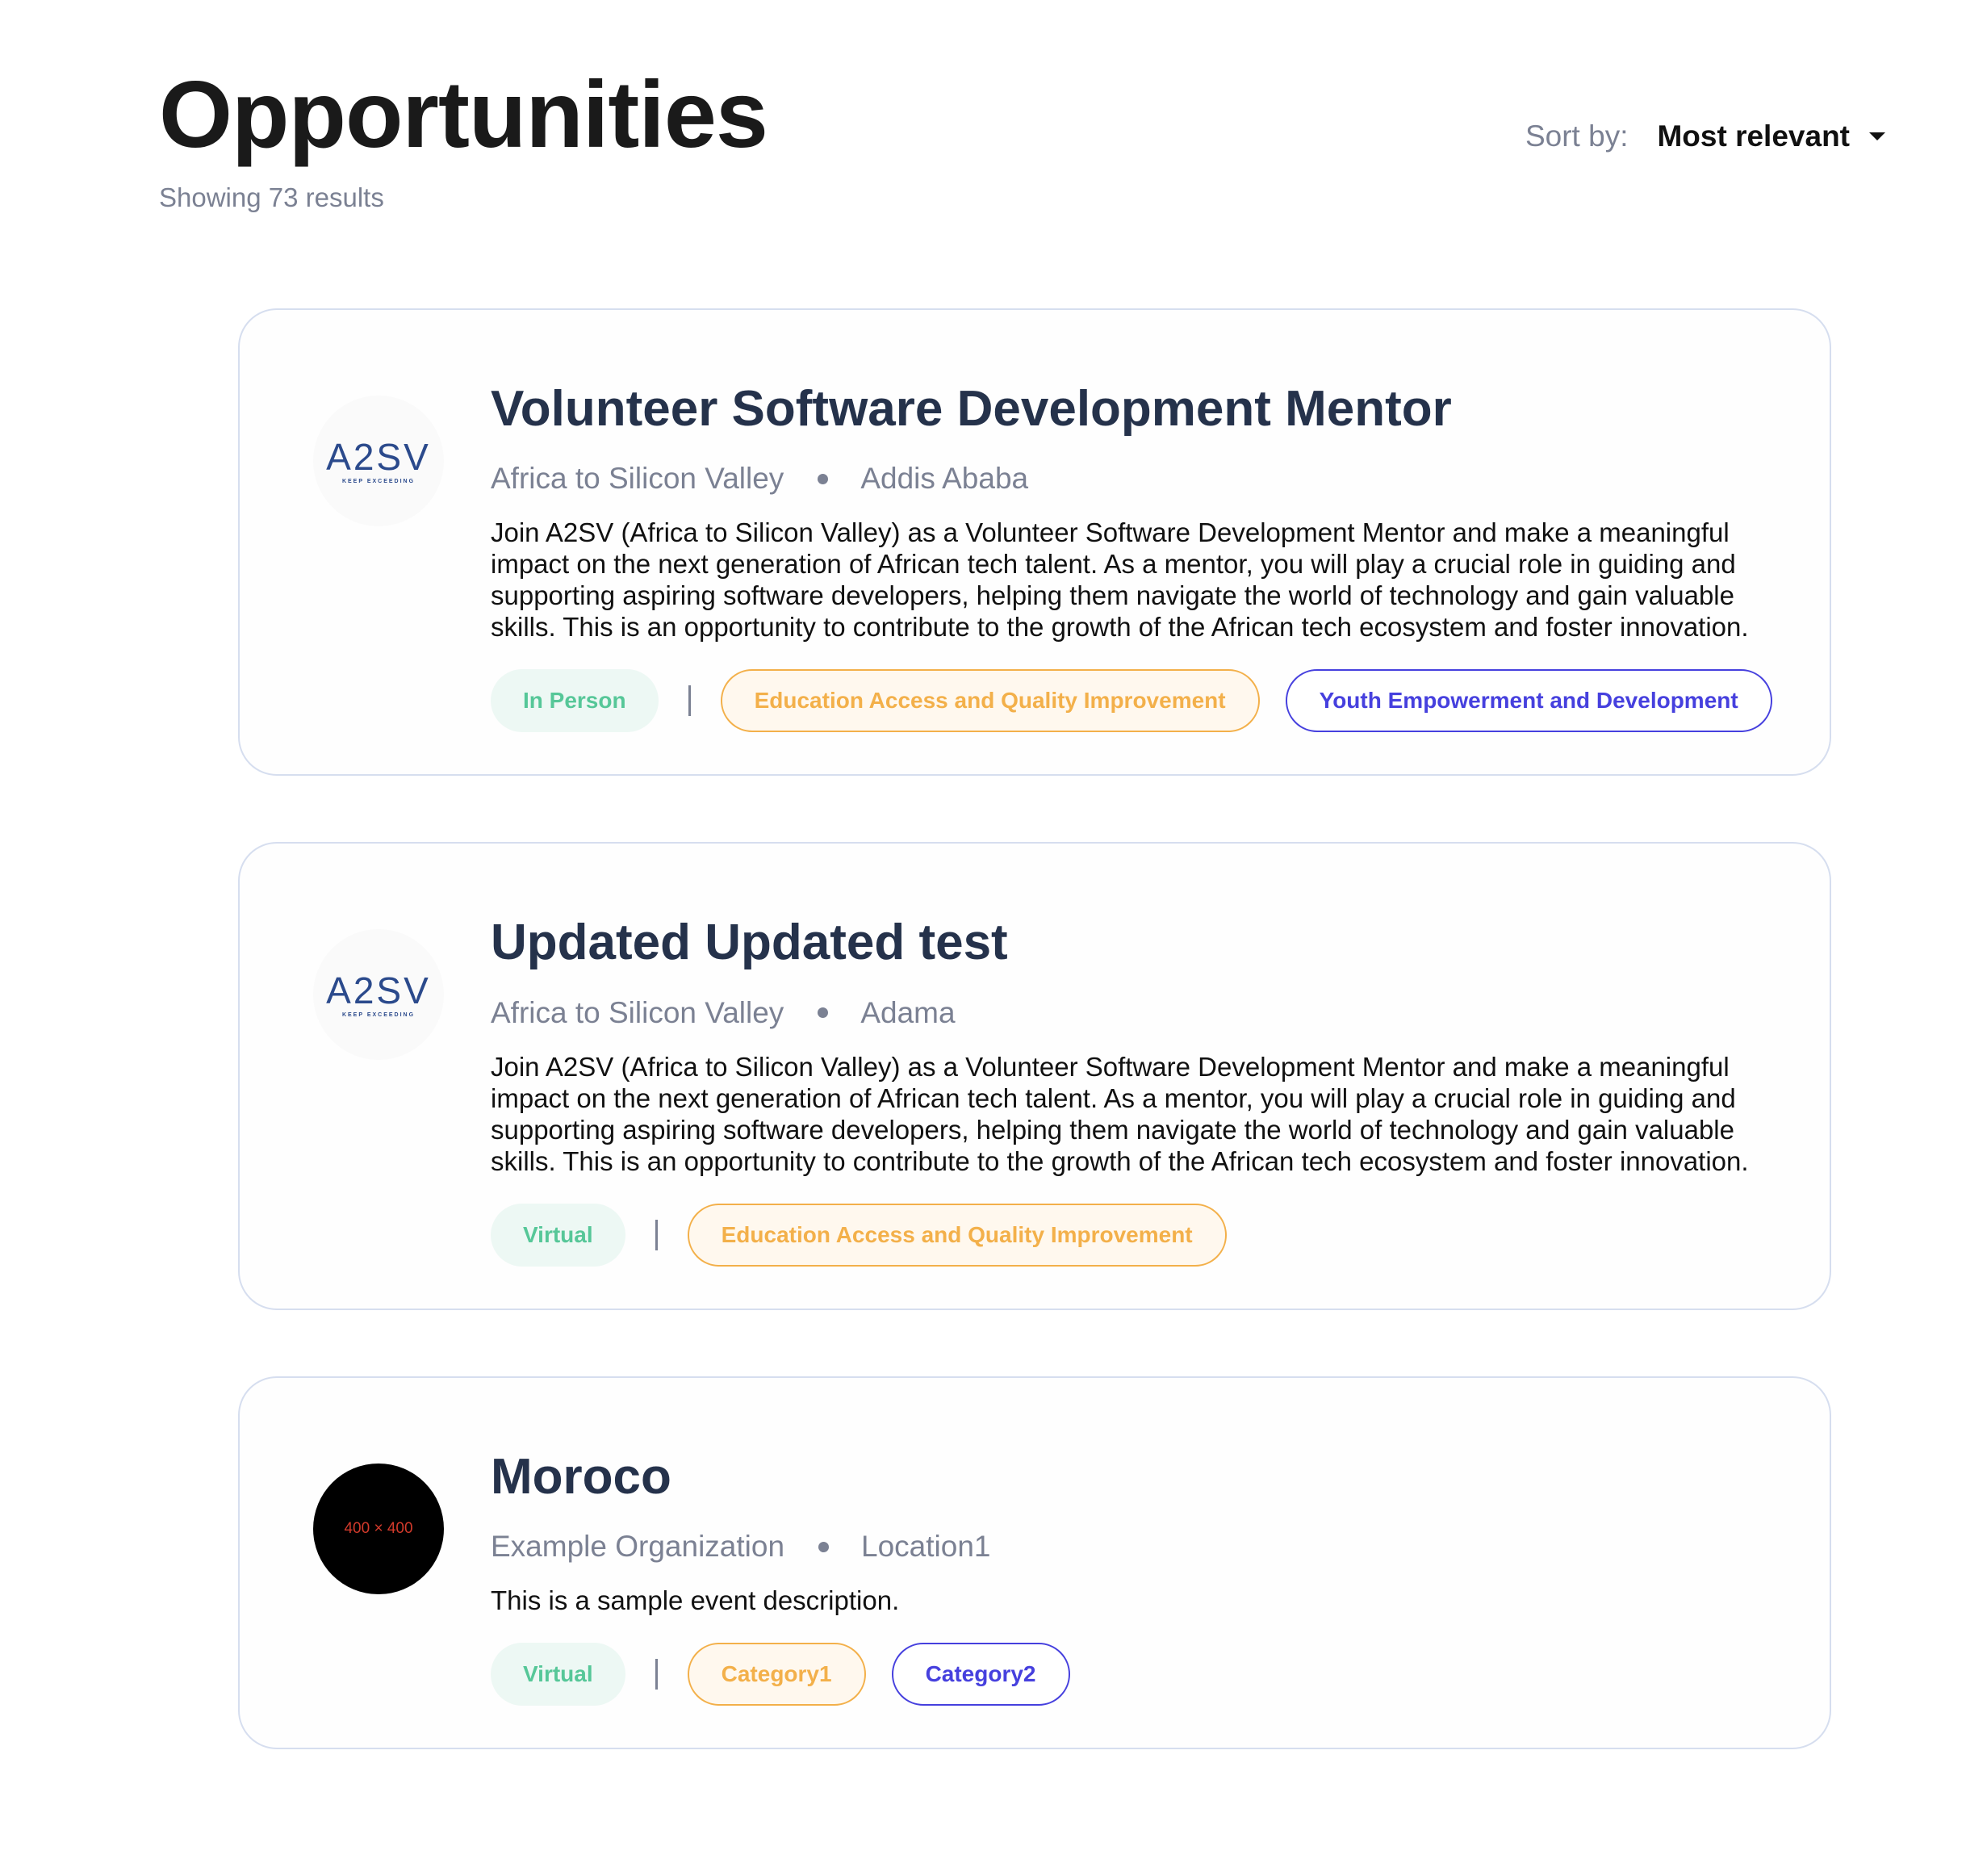 The height and width of the screenshot is (1876, 1966). Describe the element at coordinates (1144, 409) in the screenshot. I see `opportunity-title: Volunteer Software Development Mentor` at that location.